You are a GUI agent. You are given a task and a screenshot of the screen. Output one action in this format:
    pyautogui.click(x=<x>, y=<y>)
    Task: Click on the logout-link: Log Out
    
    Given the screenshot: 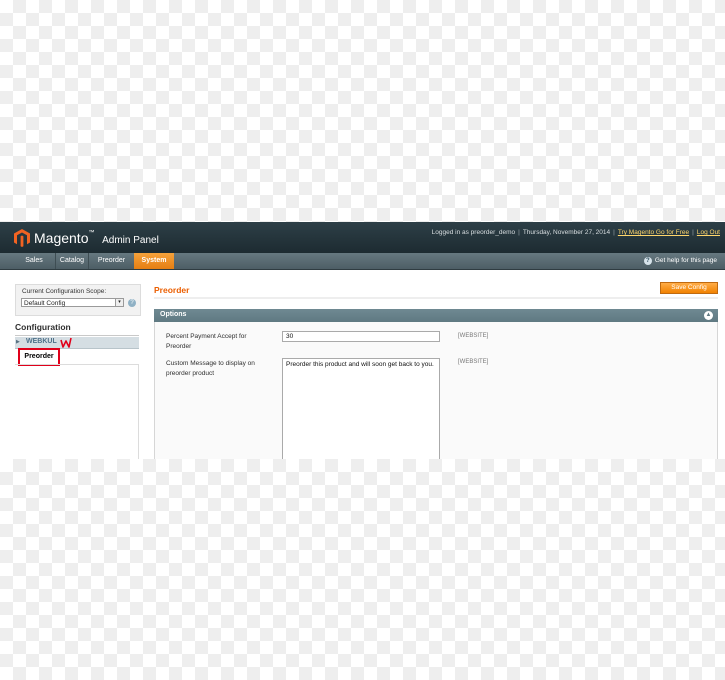 What is the action you would take?
    pyautogui.click(x=708, y=232)
    